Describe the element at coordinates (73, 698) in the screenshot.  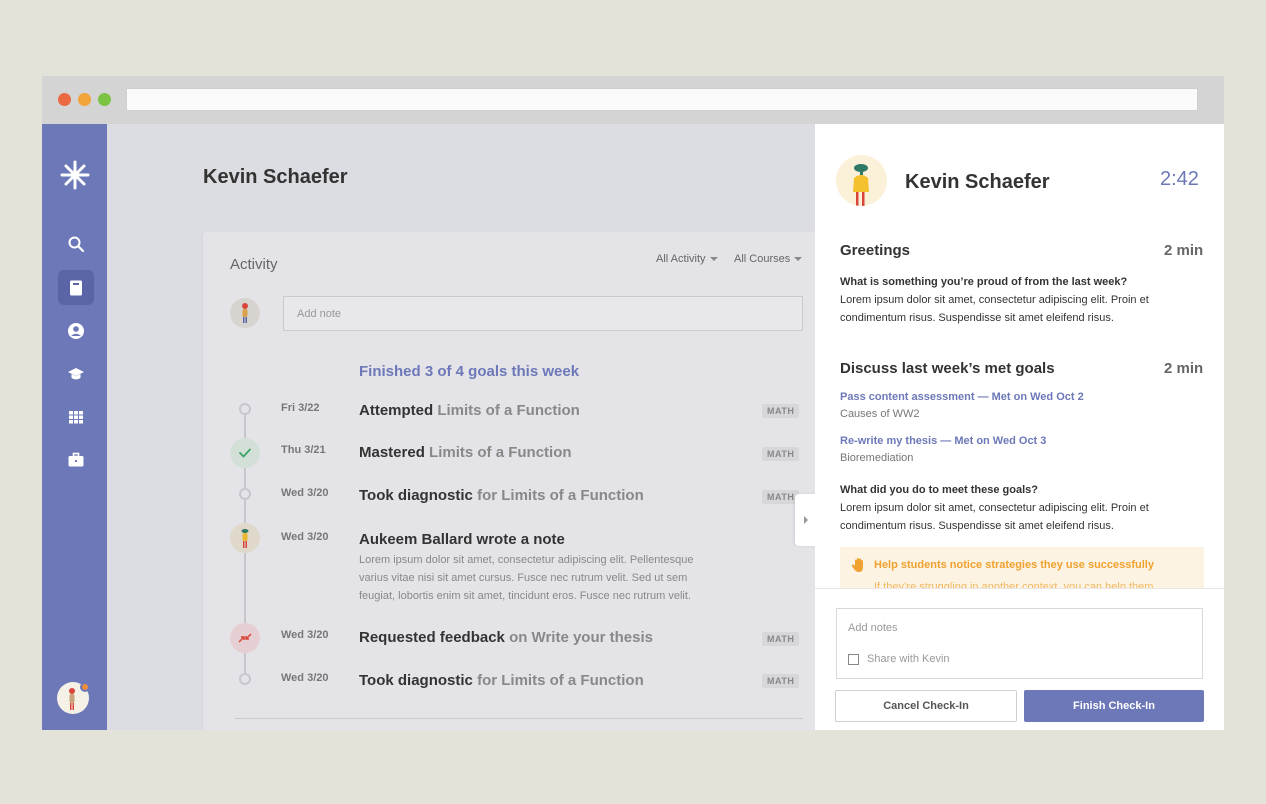
I see `user-avatar` at that location.